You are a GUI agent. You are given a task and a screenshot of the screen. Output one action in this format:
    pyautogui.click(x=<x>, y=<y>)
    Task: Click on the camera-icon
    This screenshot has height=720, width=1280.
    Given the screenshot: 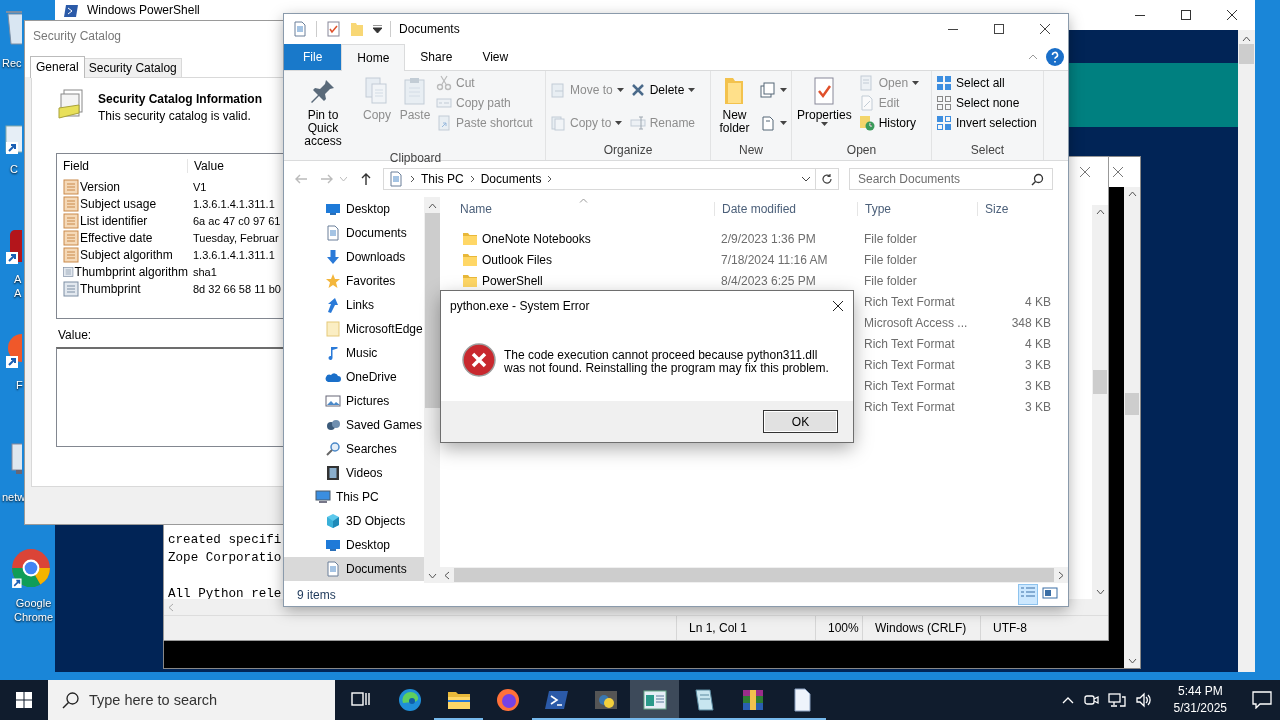 What is the action you would take?
    pyautogui.click(x=1090, y=700)
    